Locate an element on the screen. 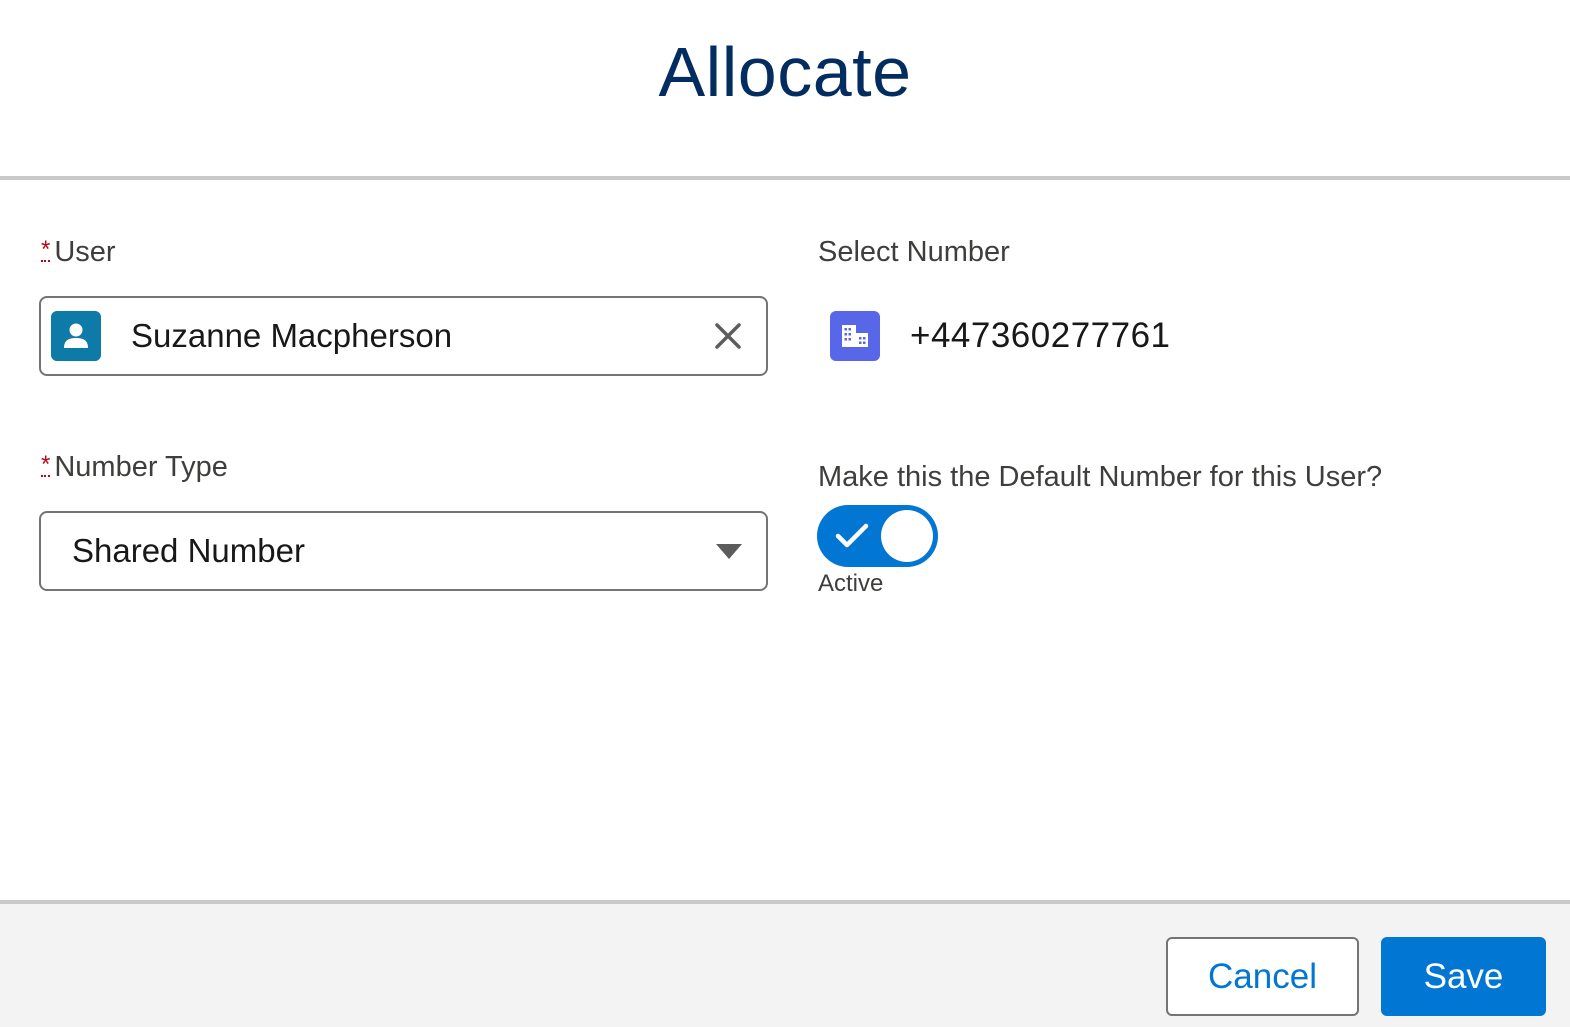 The height and width of the screenshot is (1027, 1570). clear-selection-button is located at coordinates (728, 336).